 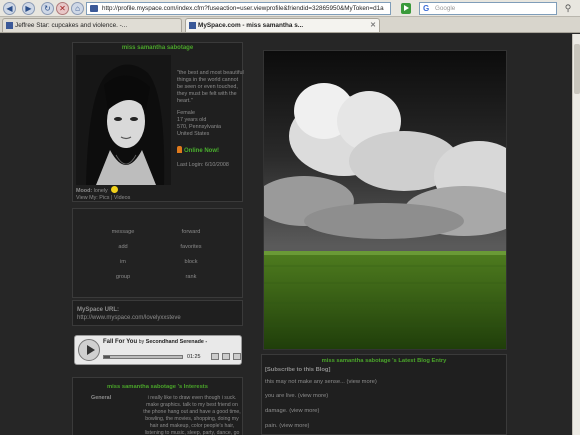 I want to click on volume-icon, so click(x=215, y=356).